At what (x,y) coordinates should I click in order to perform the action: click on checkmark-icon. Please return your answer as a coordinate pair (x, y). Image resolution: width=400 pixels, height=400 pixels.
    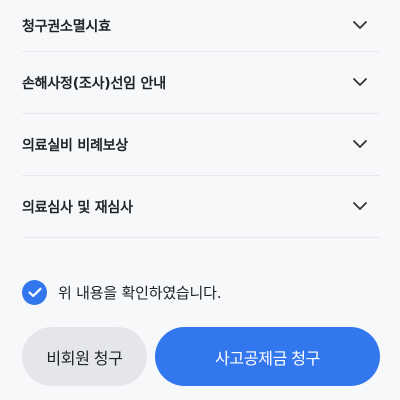
    Looking at the image, I should click on (34, 292).